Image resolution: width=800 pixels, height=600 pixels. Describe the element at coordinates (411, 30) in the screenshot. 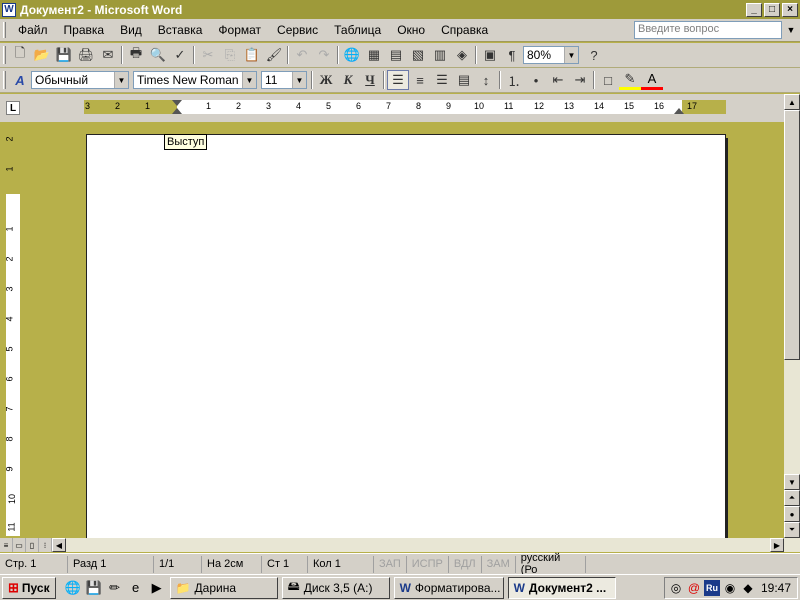

I see `menu-window: Окно` at that location.